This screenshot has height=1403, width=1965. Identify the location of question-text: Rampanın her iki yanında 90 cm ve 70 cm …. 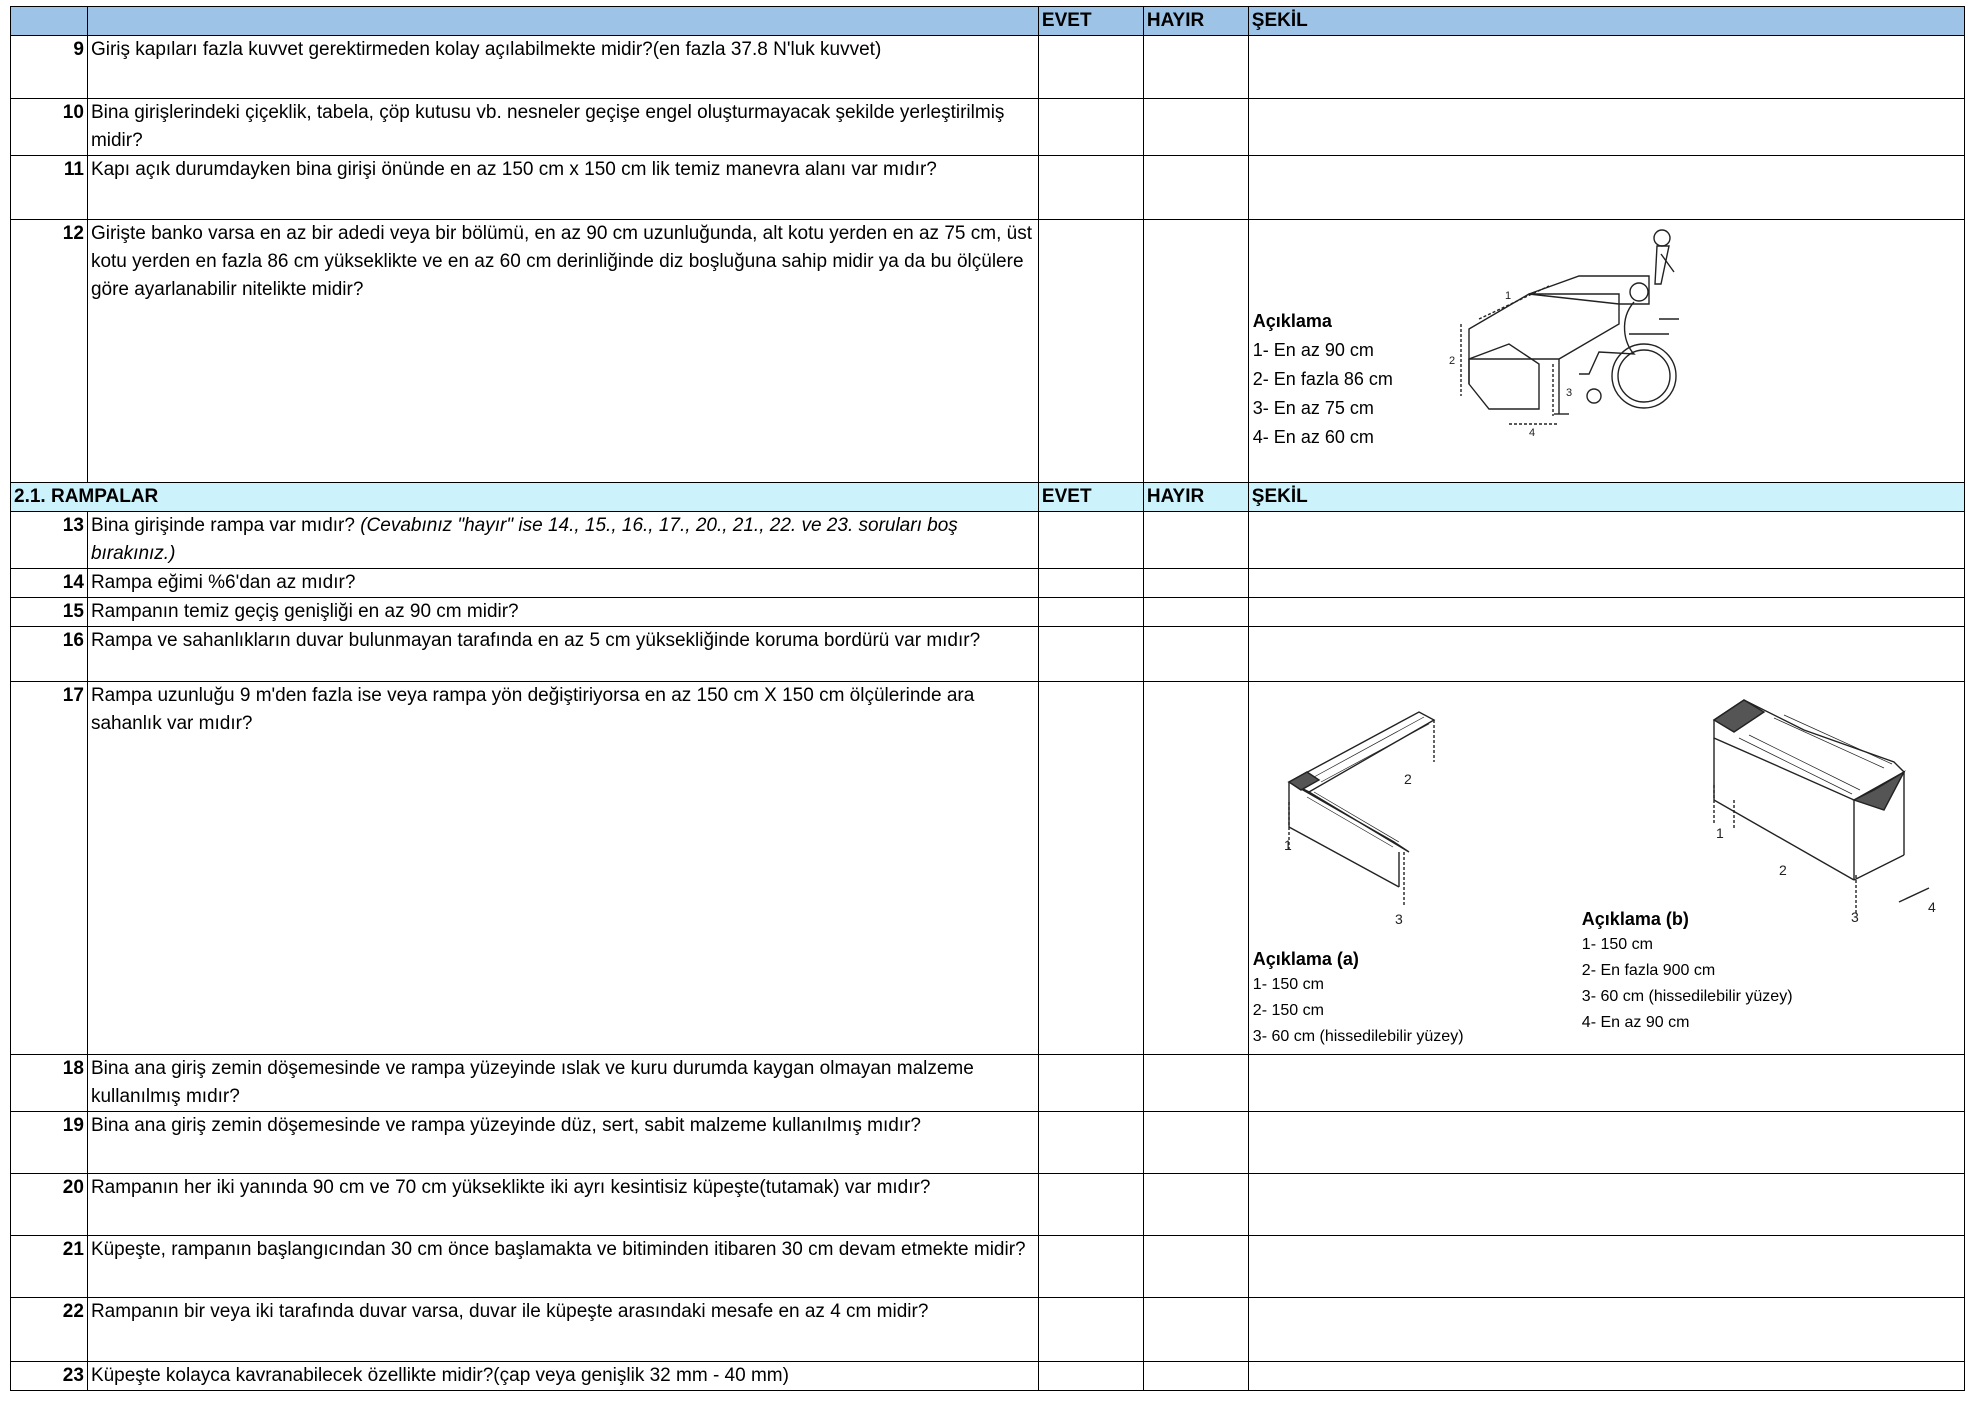
(562, 1204).